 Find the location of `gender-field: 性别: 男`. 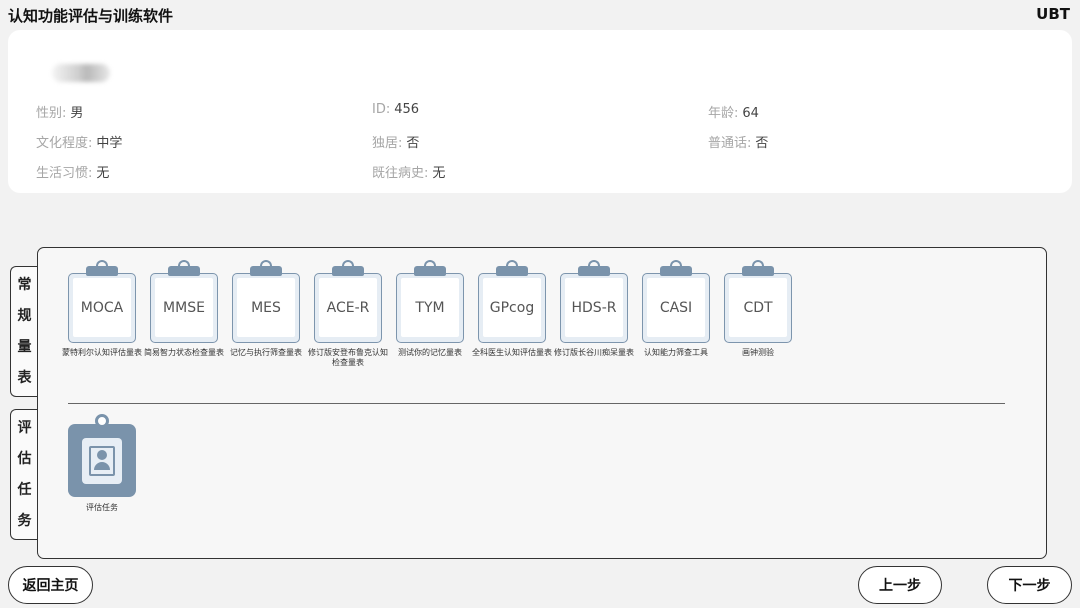

gender-field: 性别: 男 is located at coordinates (59, 111).